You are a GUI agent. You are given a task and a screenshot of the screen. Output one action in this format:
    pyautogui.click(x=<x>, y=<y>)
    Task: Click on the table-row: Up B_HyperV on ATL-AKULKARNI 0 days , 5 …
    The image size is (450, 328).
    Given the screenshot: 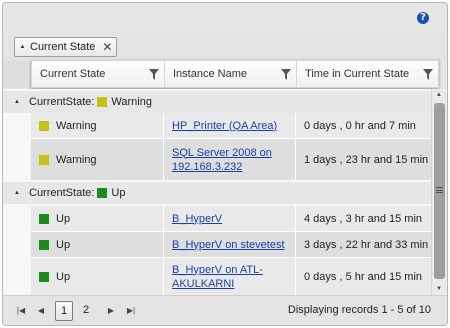 What is the action you would take?
    pyautogui.click(x=231, y=276)
    